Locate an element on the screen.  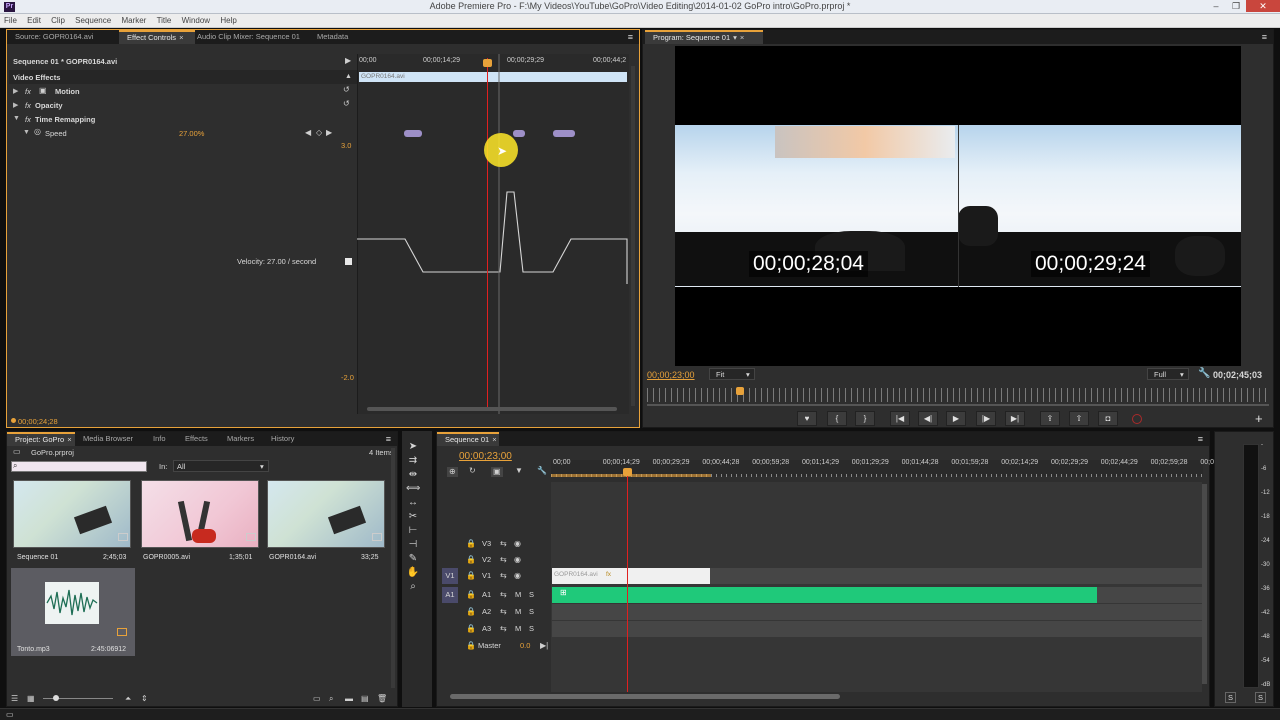
marker-icon: ▼ is located at coordinates (519, 471).